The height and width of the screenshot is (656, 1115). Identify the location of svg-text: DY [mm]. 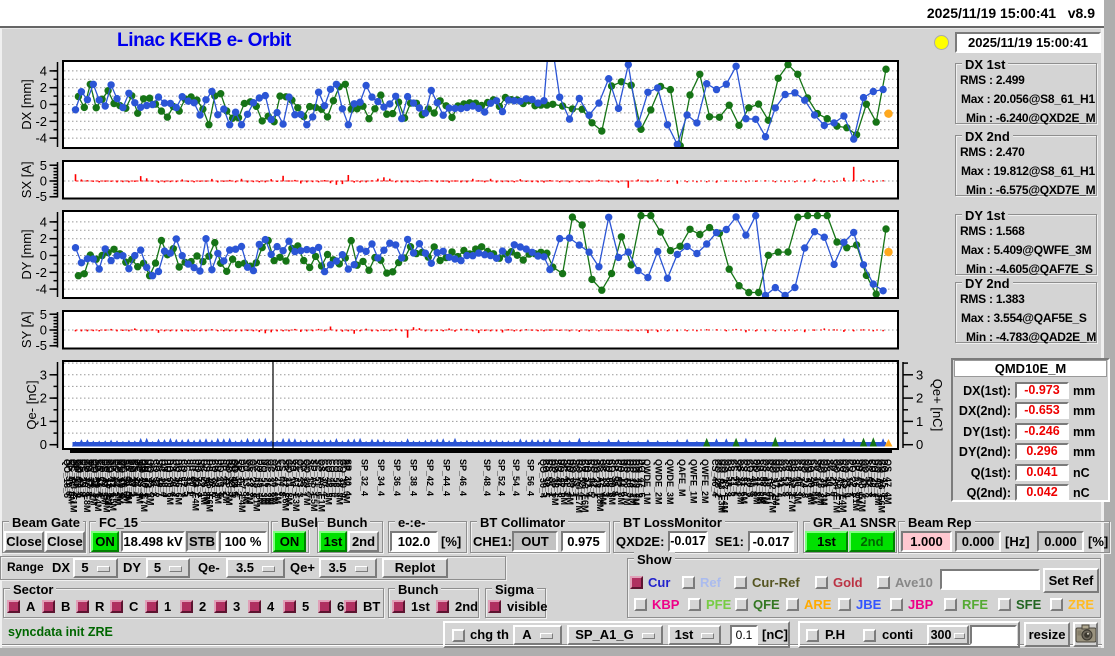
(26, 254).